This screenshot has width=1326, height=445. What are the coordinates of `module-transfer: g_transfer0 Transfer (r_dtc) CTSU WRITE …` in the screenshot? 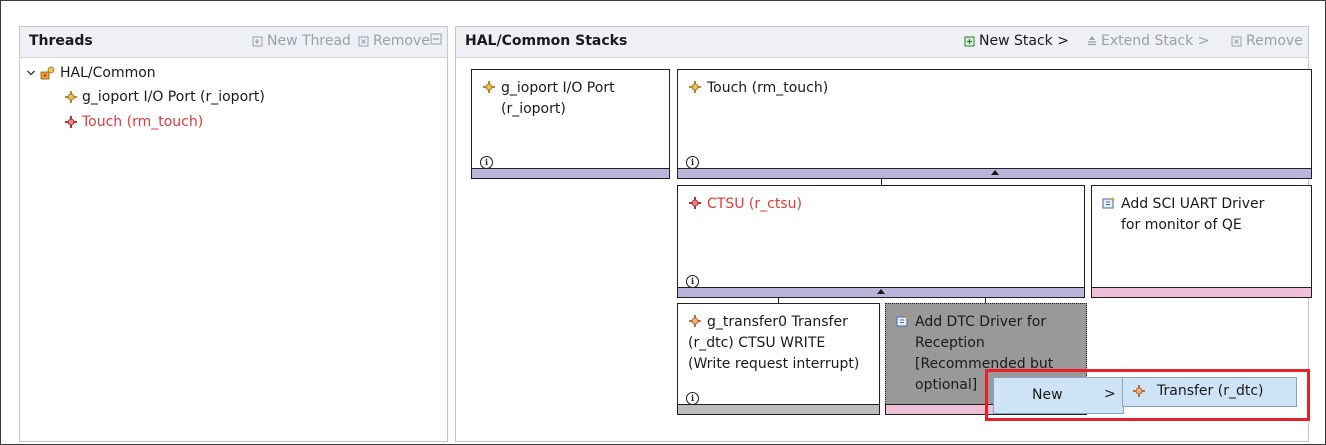 It's located at (778, 359).